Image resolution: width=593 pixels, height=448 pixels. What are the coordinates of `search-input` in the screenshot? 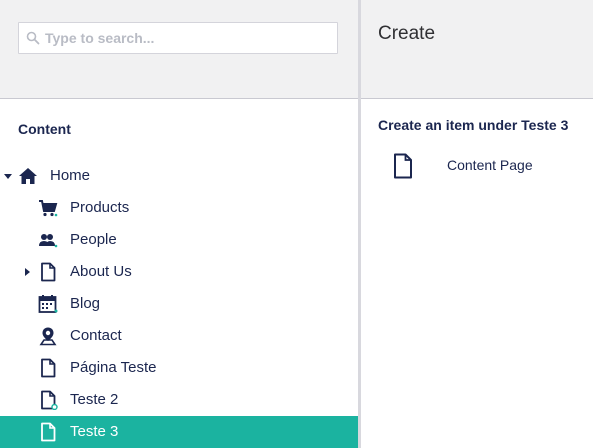 It's located at (189, 38).